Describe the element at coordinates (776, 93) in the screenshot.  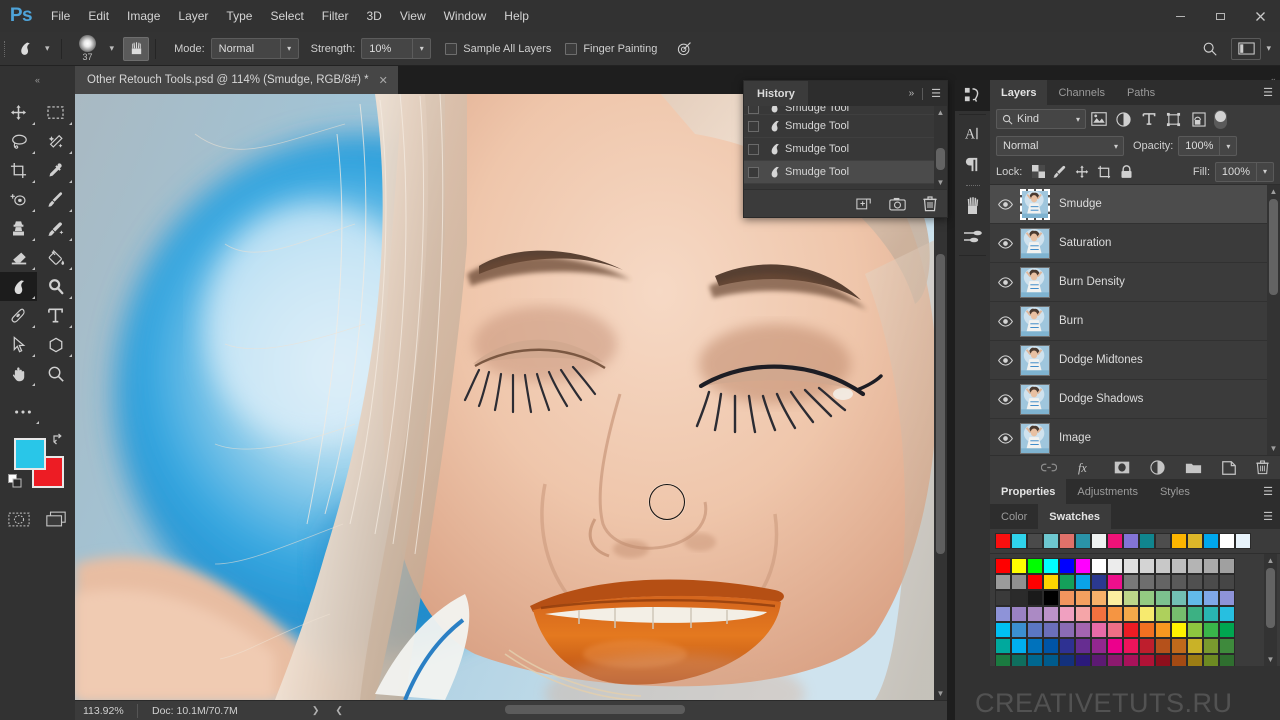
I see `tab-history: History` at that location.